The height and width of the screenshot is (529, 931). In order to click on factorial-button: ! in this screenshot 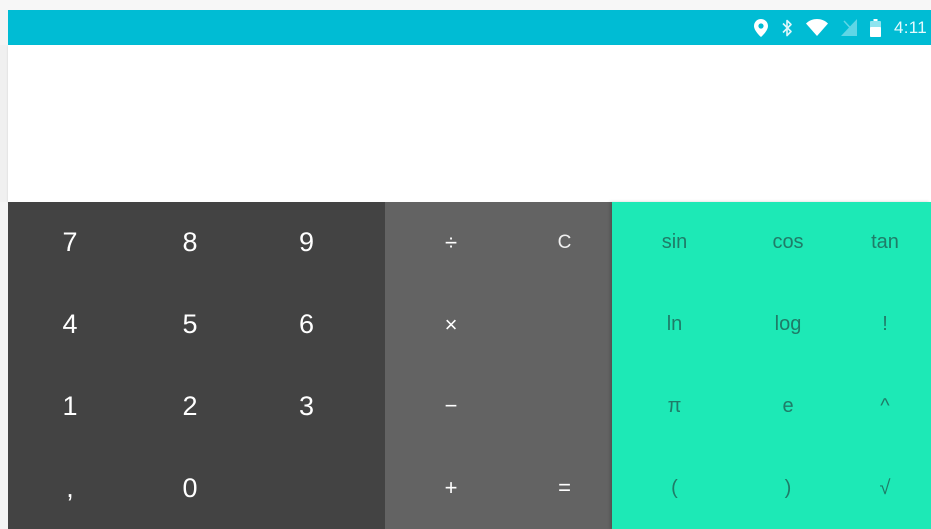, I will do `click(885, 325)`.